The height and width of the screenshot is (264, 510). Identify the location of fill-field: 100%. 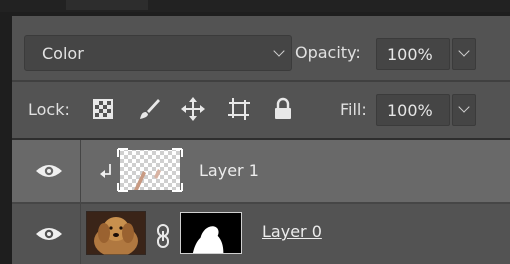
(413, 110).